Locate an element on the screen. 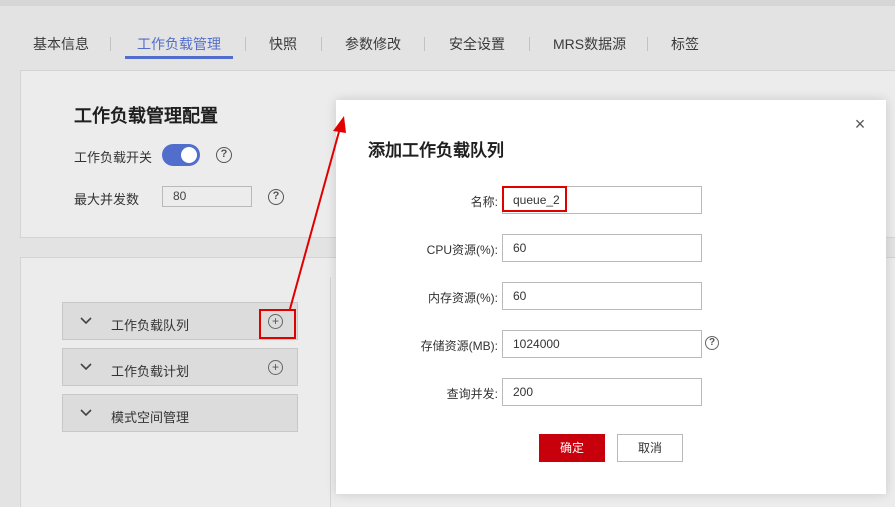  active-tab-indicator is located at coordinates (179, 57).